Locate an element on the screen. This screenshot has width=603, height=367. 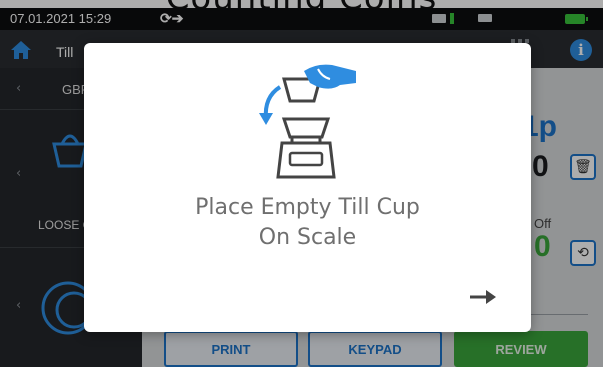
instruction-message: Place Empty Till Cup On Scale is located at coordinates (307, 223).